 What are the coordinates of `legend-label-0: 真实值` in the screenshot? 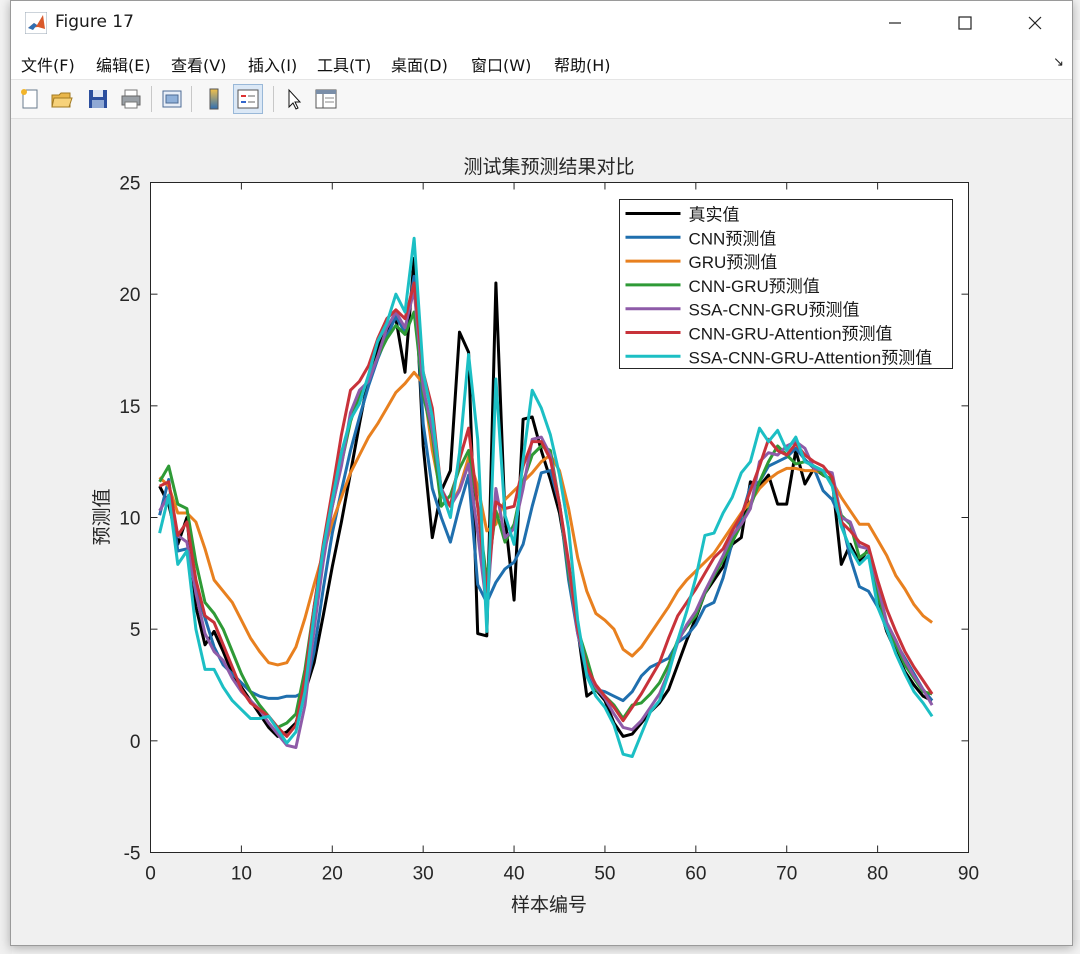 It's located at (714, 215).